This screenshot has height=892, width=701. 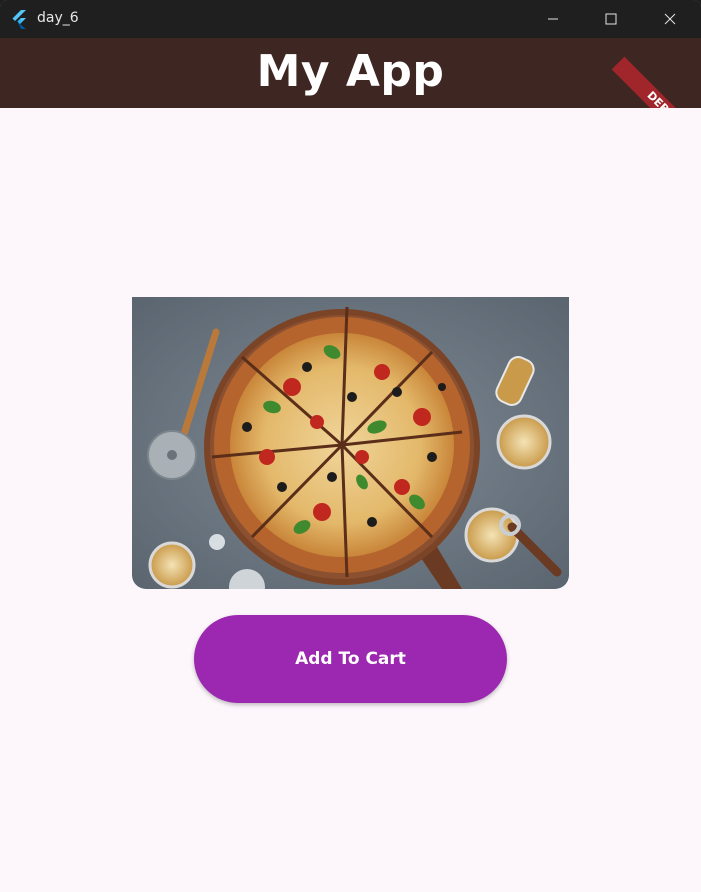 What do you see at coordinates (350, 71) in the screenshot?
I see `app-bar-title: My App` at bounding box center [350, 71].